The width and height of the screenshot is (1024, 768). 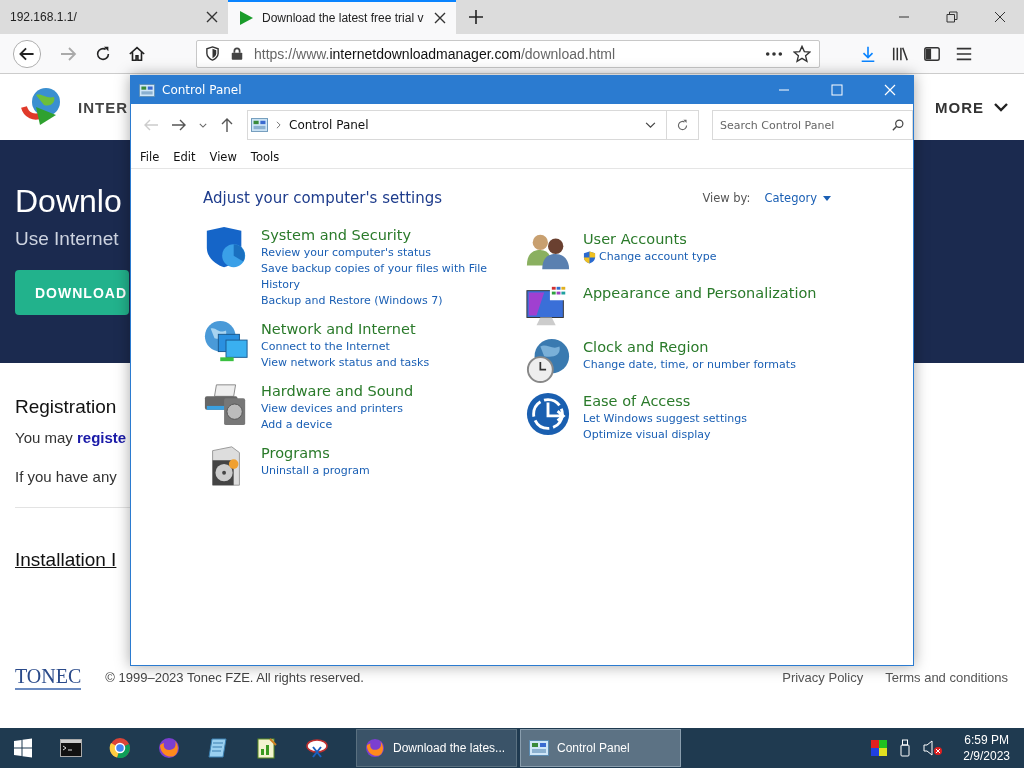 I want to click on menu-item: View, so click(x=223, y=157).